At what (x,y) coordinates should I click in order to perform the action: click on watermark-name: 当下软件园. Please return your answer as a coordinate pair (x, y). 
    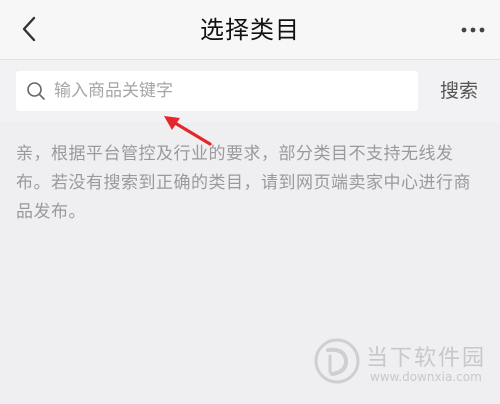
    Looking at the image, I should click on (426, 358).